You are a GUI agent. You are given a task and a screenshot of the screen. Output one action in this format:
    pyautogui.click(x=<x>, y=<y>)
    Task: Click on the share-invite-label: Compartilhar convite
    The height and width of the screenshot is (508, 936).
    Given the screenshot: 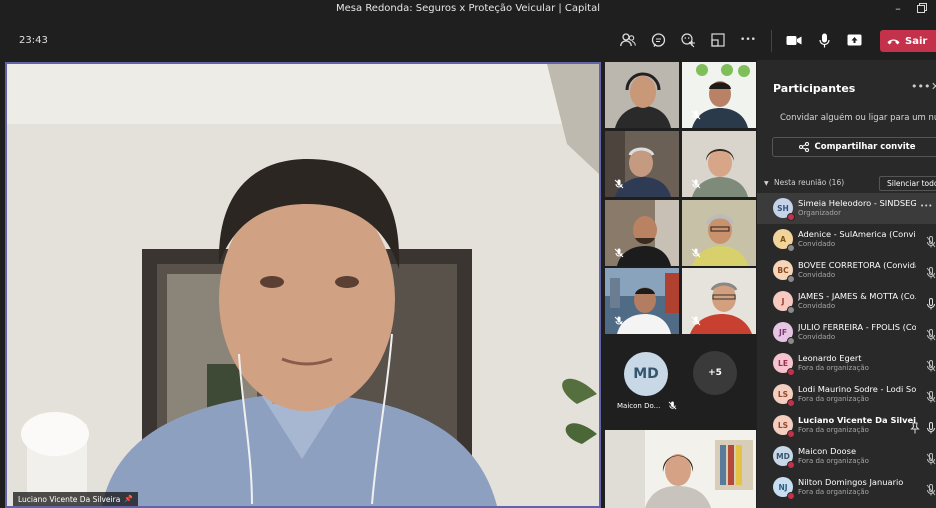 What is the action you would take?
    pyautogui.click(x=865, y=147)
    